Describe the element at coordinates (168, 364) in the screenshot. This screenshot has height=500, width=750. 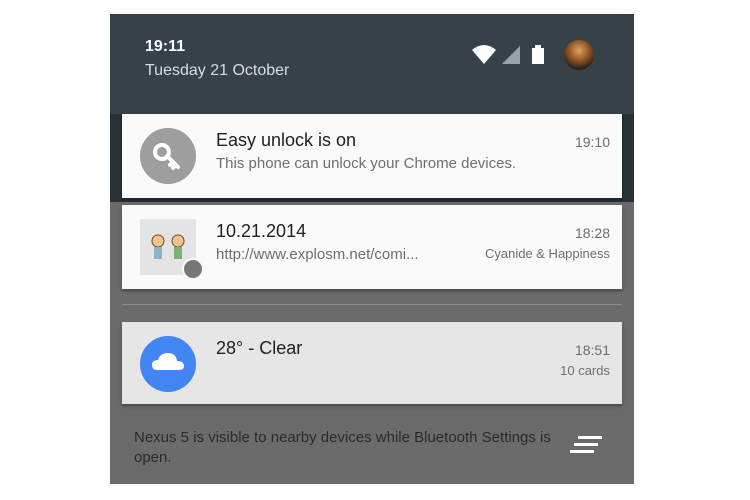
I see `cloud-icon` at that location.